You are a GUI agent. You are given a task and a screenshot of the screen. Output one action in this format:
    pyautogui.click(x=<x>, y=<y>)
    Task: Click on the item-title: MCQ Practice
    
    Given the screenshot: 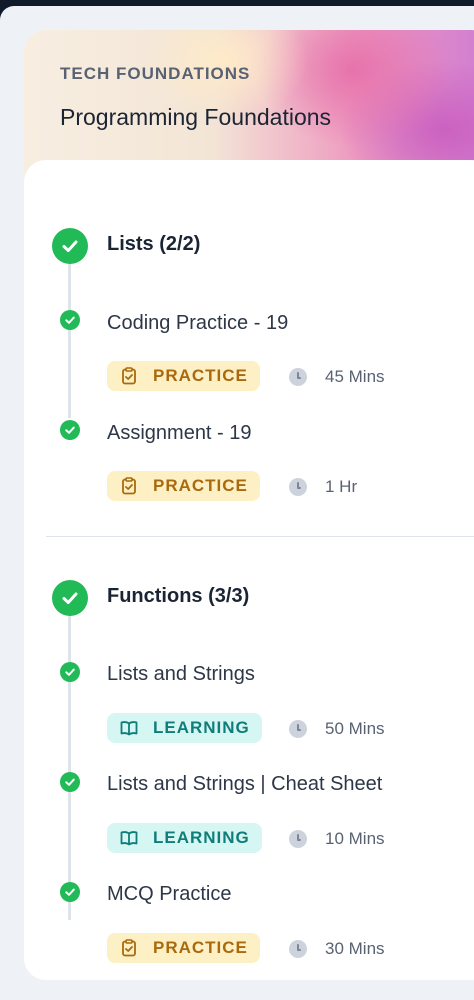 What is the action you would take?
    pyautogui.click(x=169, y=894)
    